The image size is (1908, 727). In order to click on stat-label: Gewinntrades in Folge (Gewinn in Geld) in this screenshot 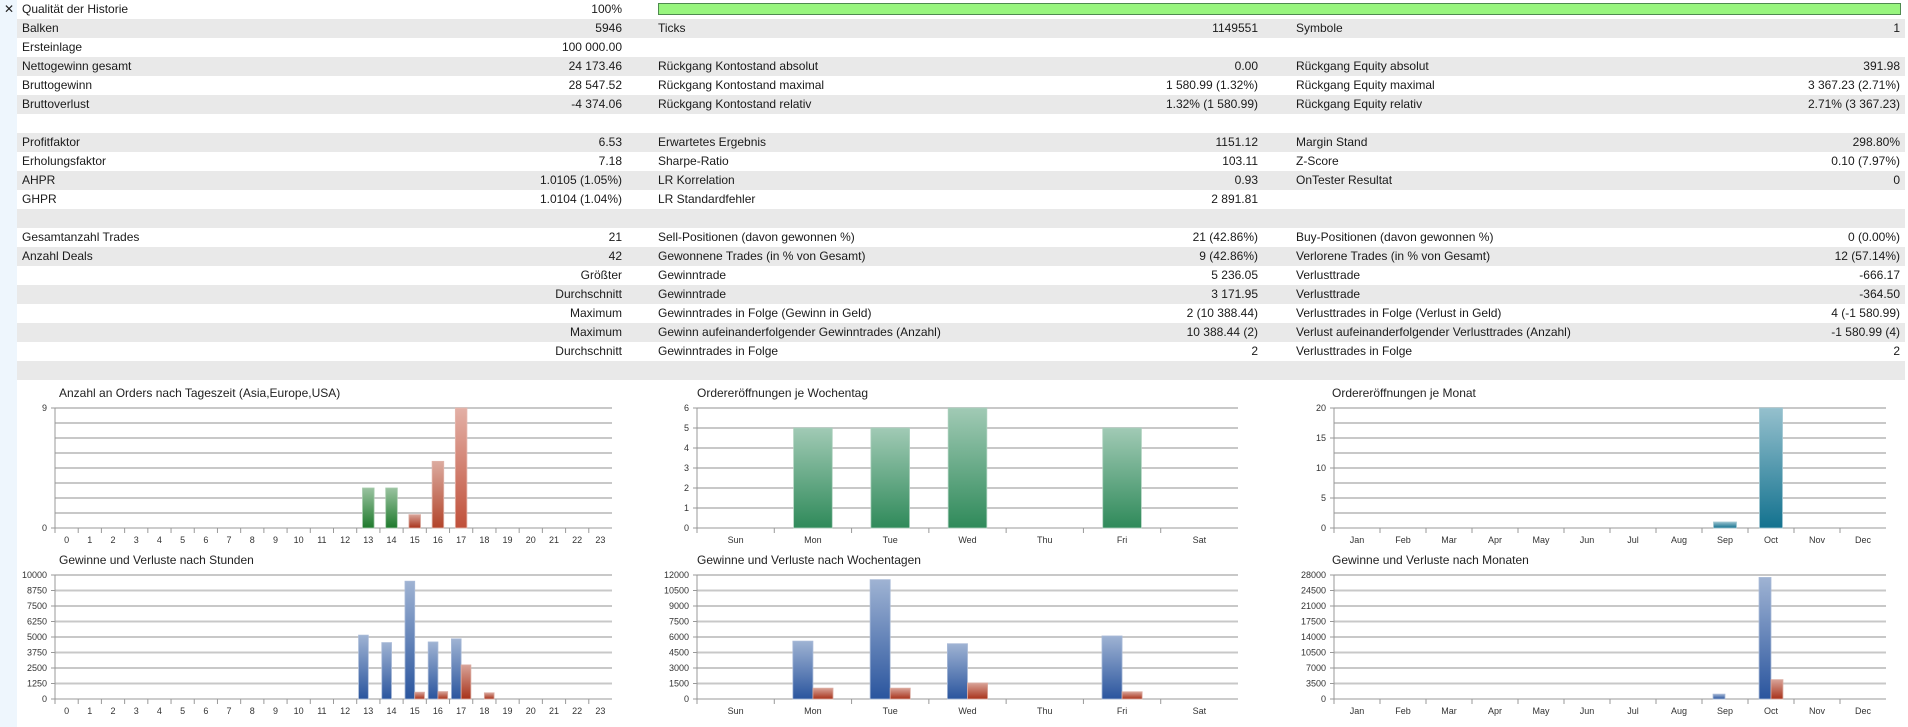, I will do `click(765, 313)`.